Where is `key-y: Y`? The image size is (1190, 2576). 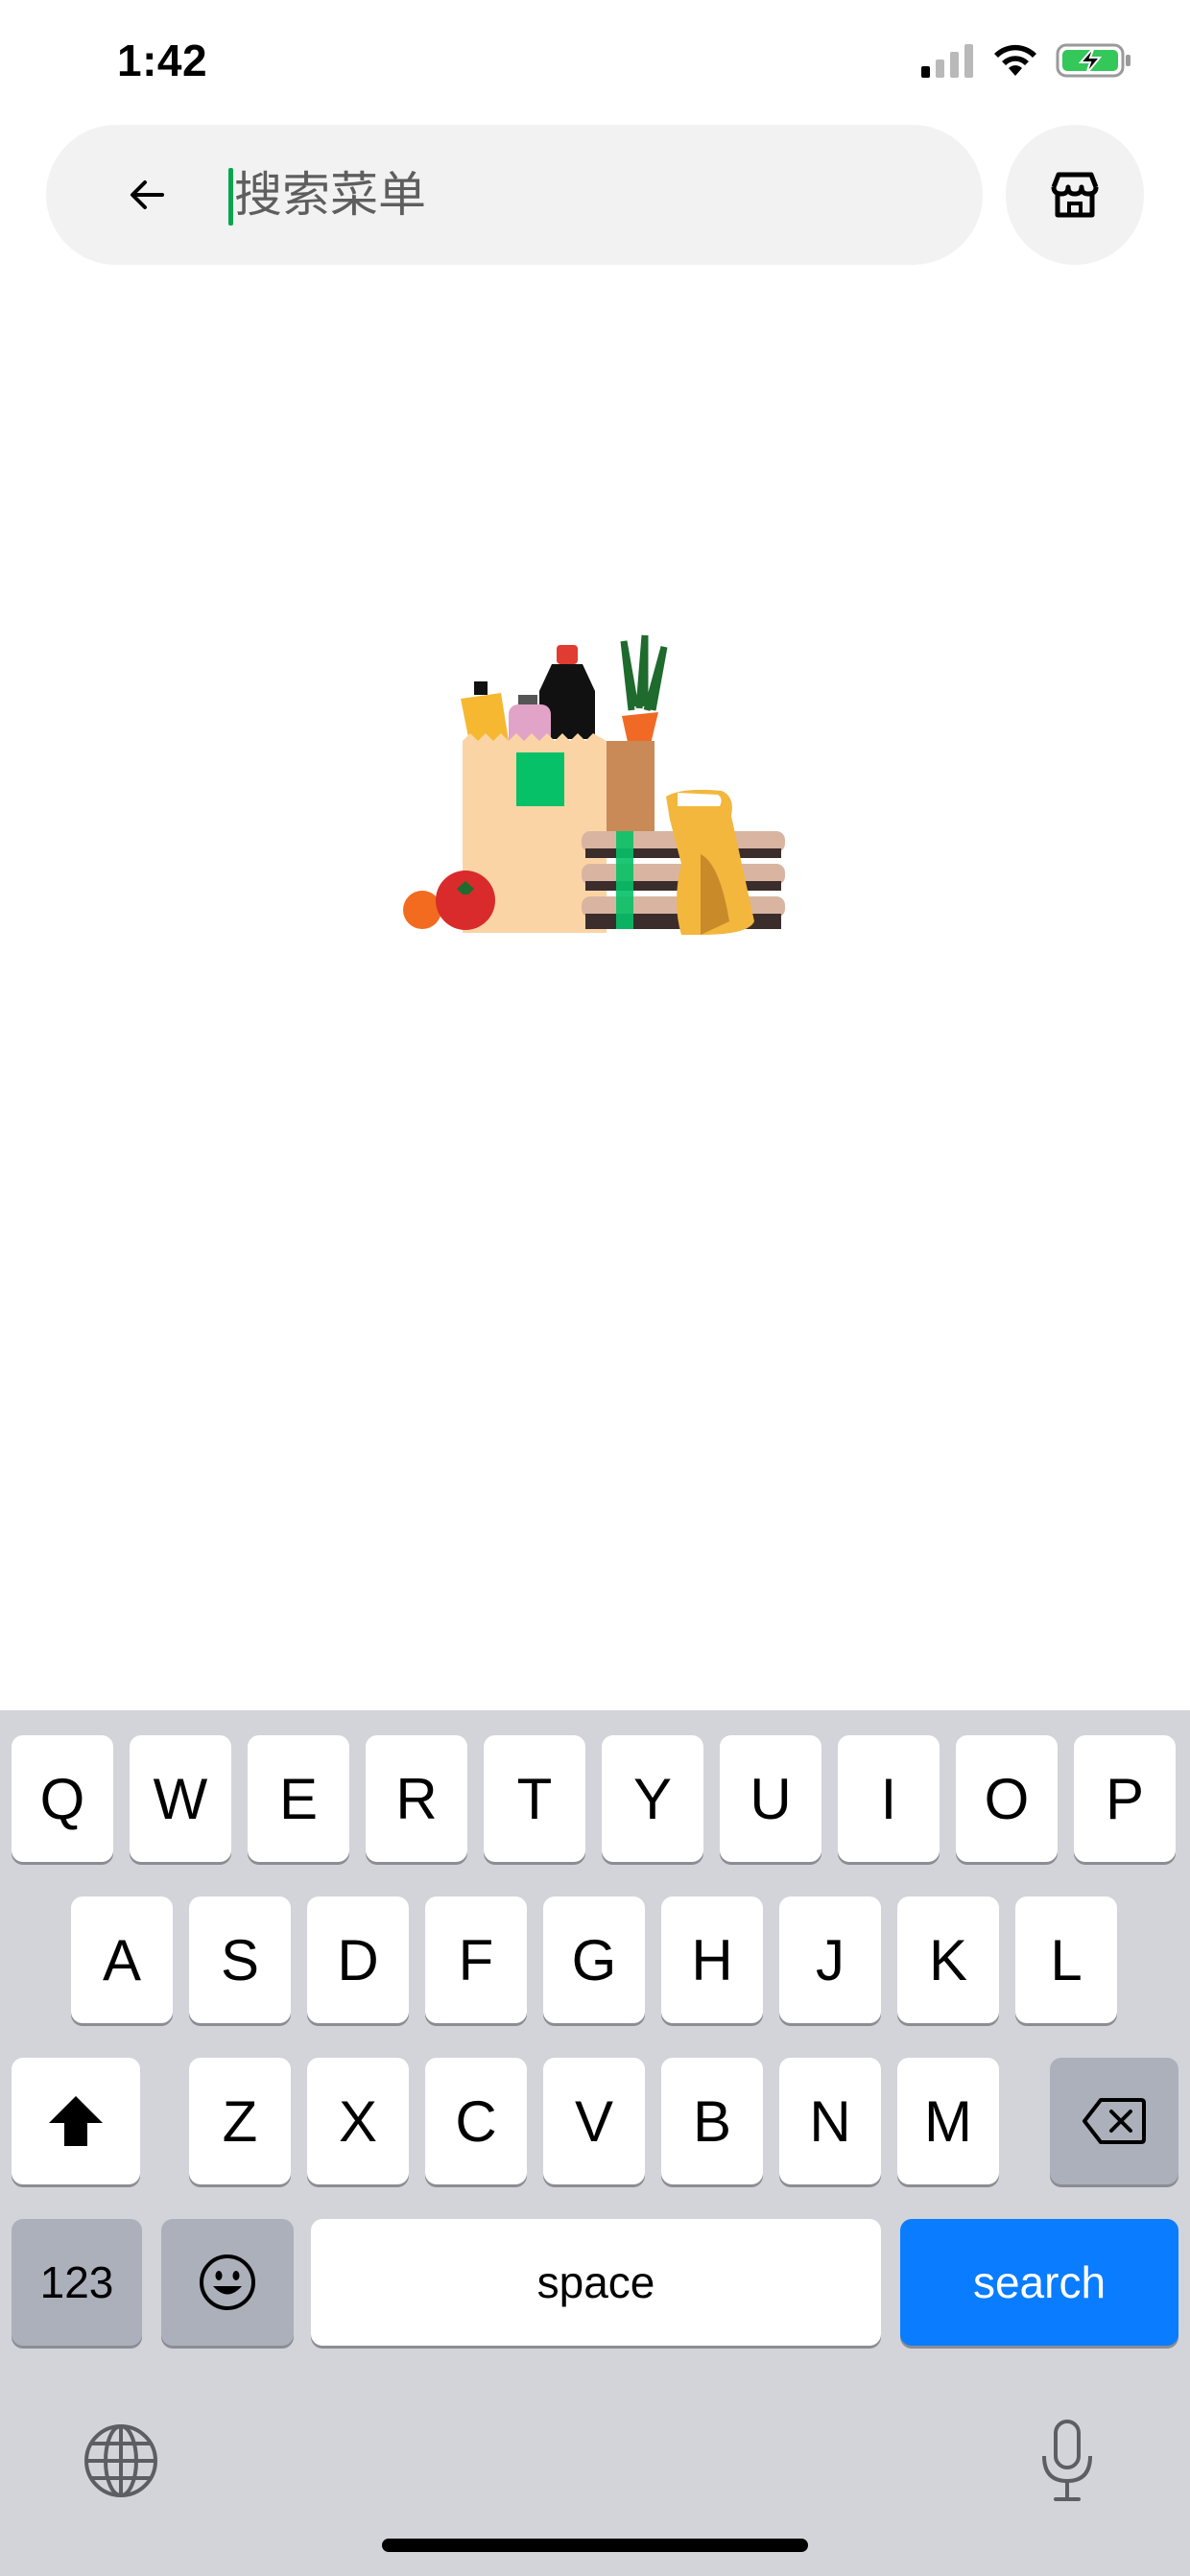 key-y: Y is located at coordinates (653, 1798).